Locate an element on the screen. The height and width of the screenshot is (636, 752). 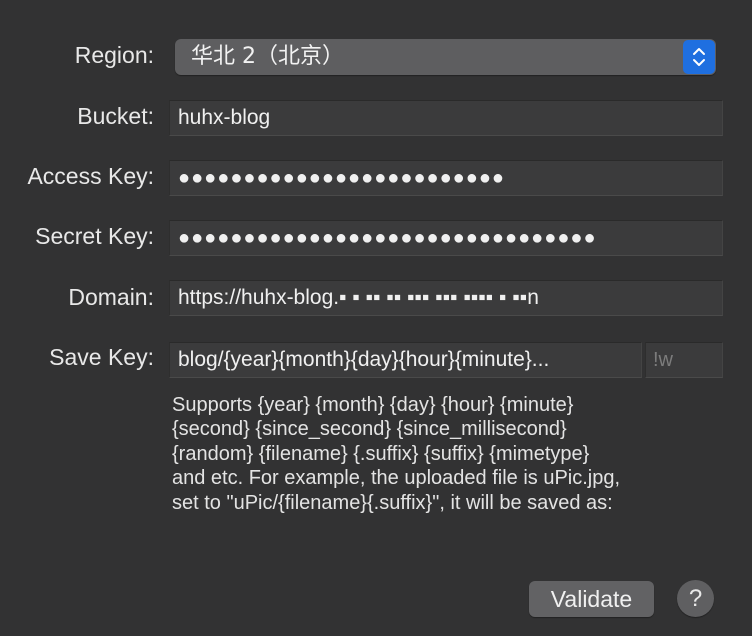
domain-label: Domain: is located at coordinates (111, 297).